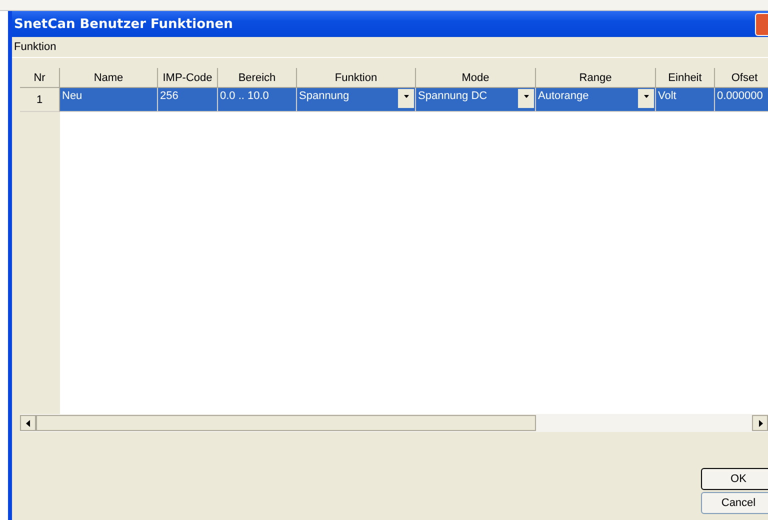 This screenshot has width=768, height=520. I want to click on table-cell: 0.0 .. 10.0, so click(257, 100).